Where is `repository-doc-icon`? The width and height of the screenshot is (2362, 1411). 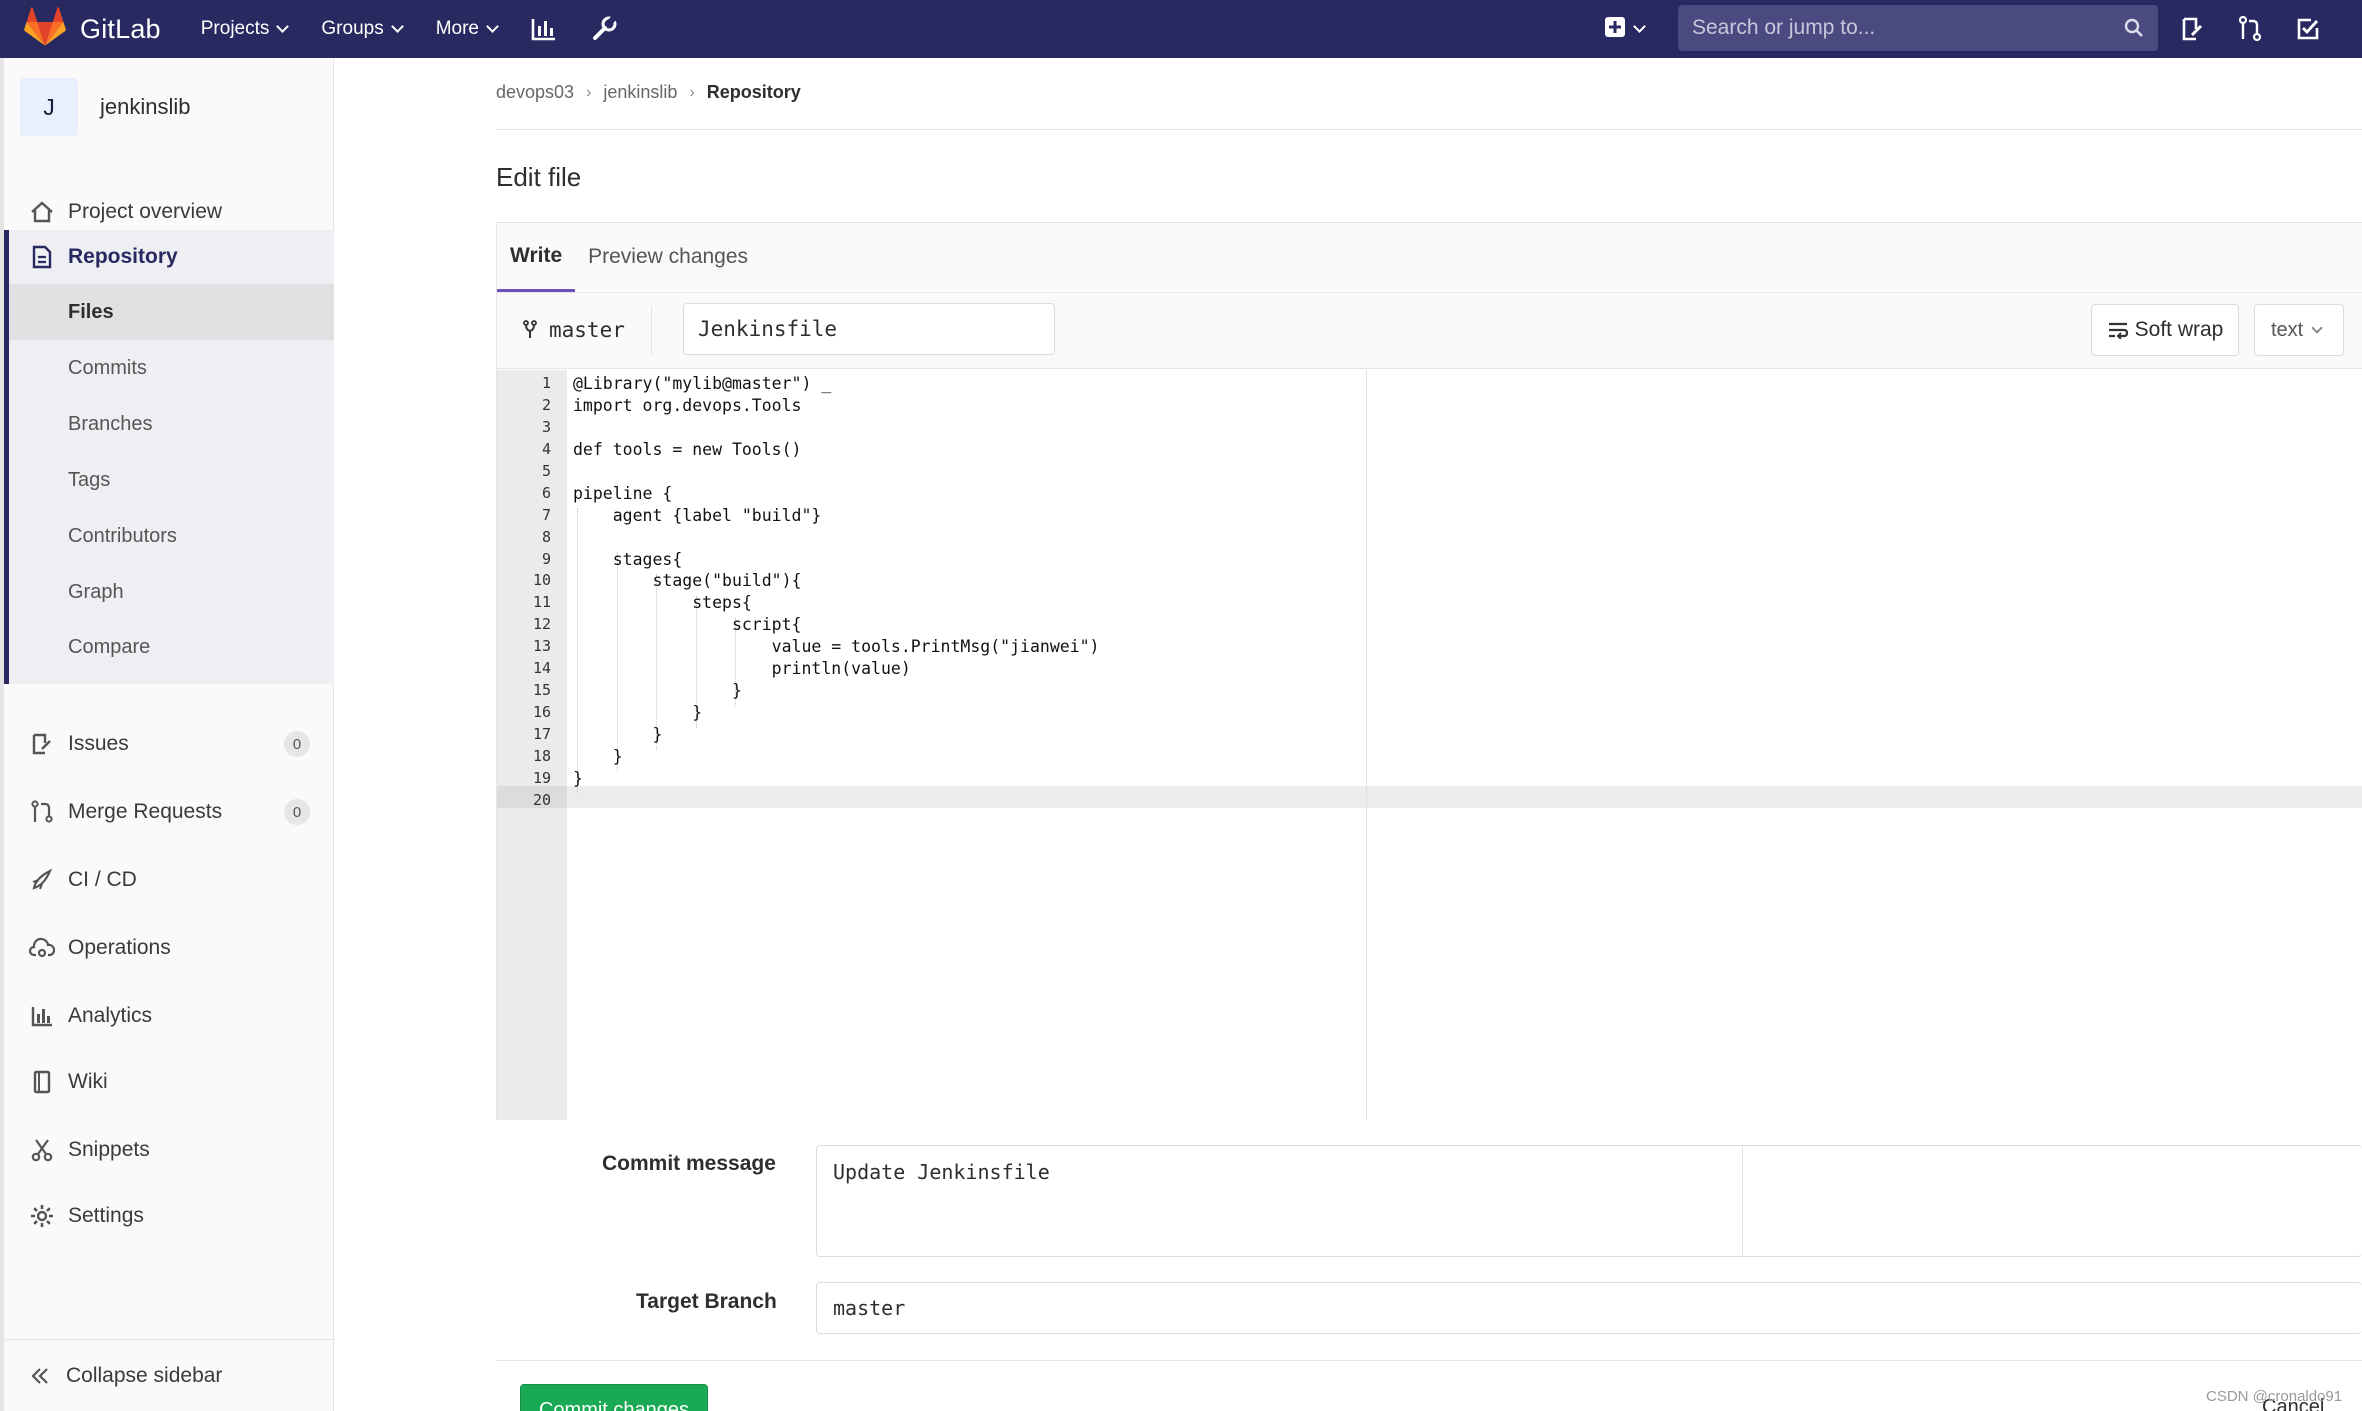
repository-doc-icon is located at coordinates (42, 257).